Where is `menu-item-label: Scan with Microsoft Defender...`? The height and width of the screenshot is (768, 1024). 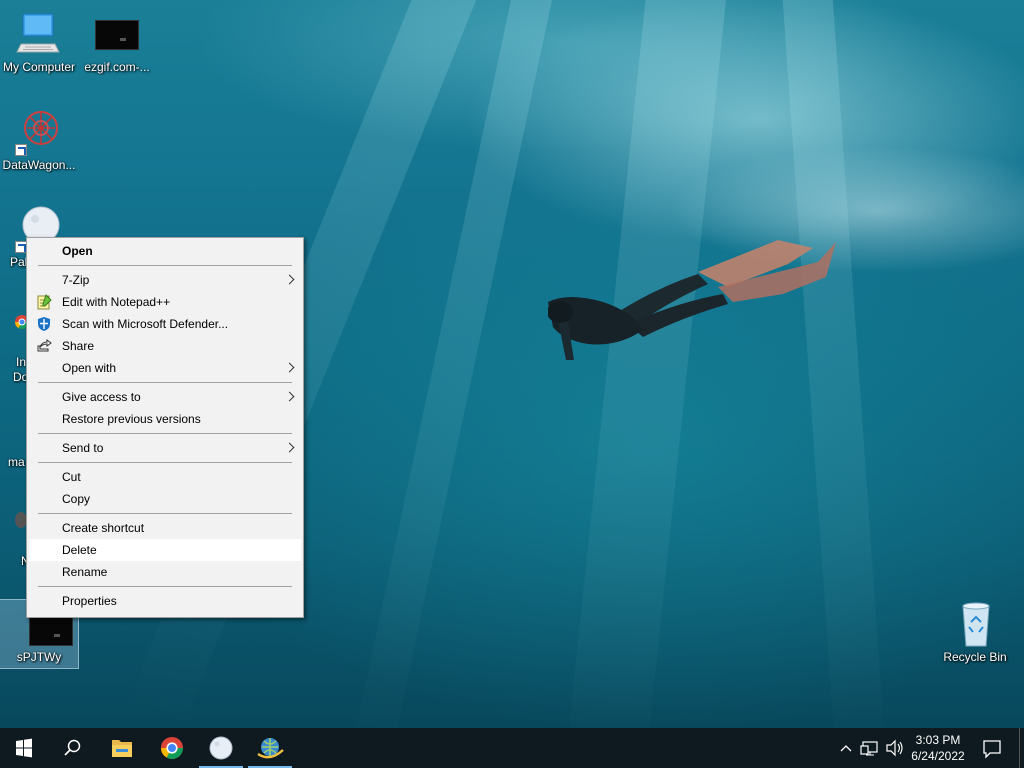
menu-item-label: Scan with Microsoft Defender... is located at coordinates (145, 324).